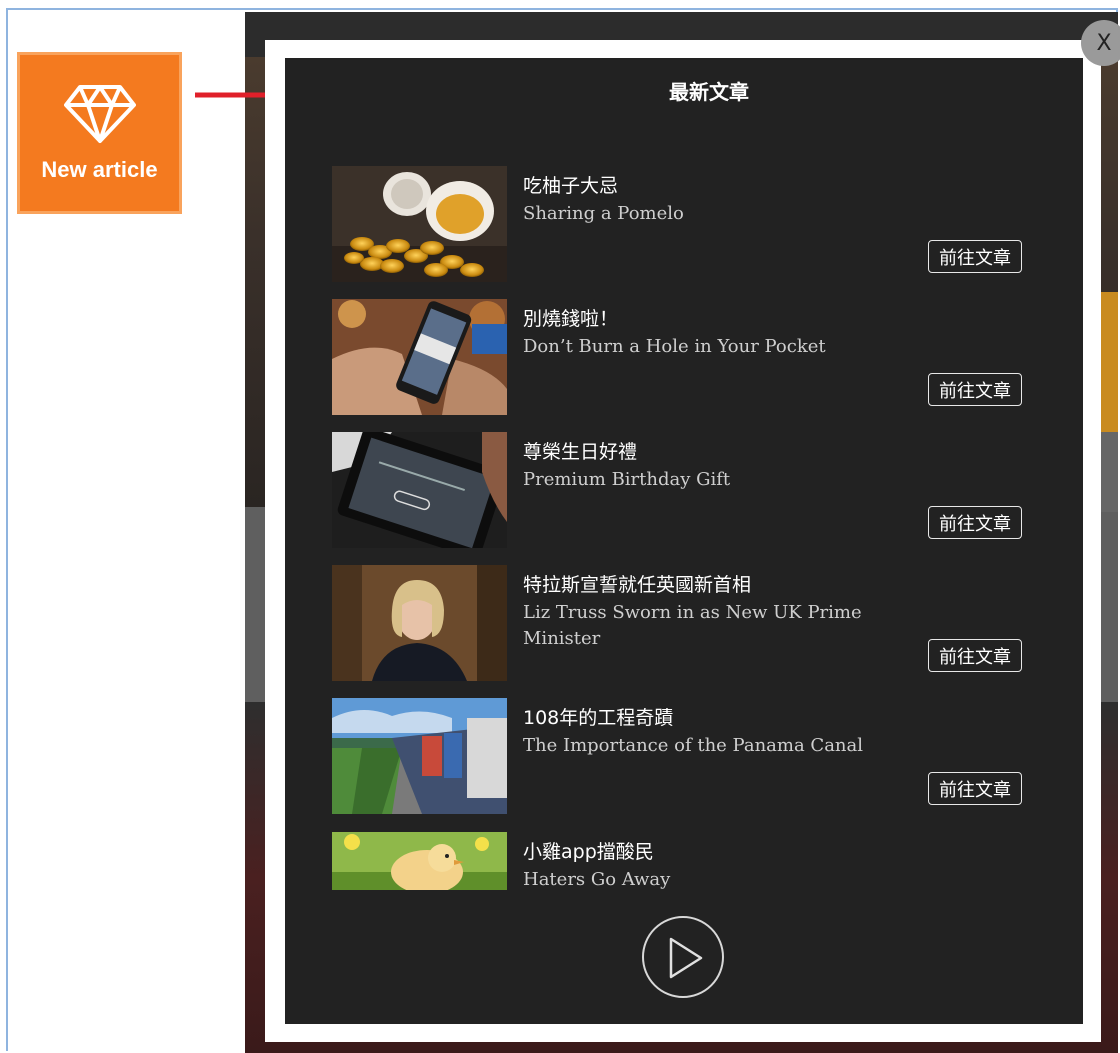  Describe the element at coordinates (686, 958) in the screenshot. I see `play-icon` at that location.